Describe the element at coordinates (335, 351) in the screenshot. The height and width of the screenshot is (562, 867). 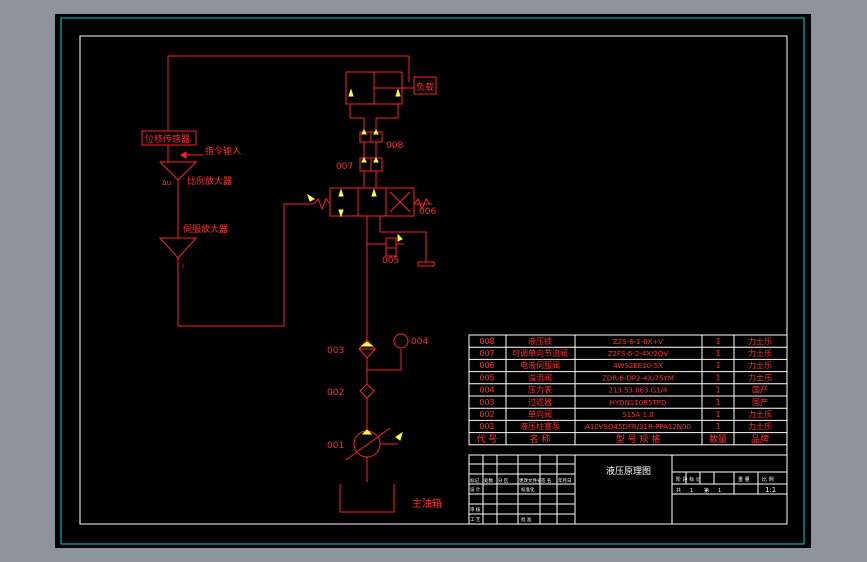
I see `id-003: 003` at that location.